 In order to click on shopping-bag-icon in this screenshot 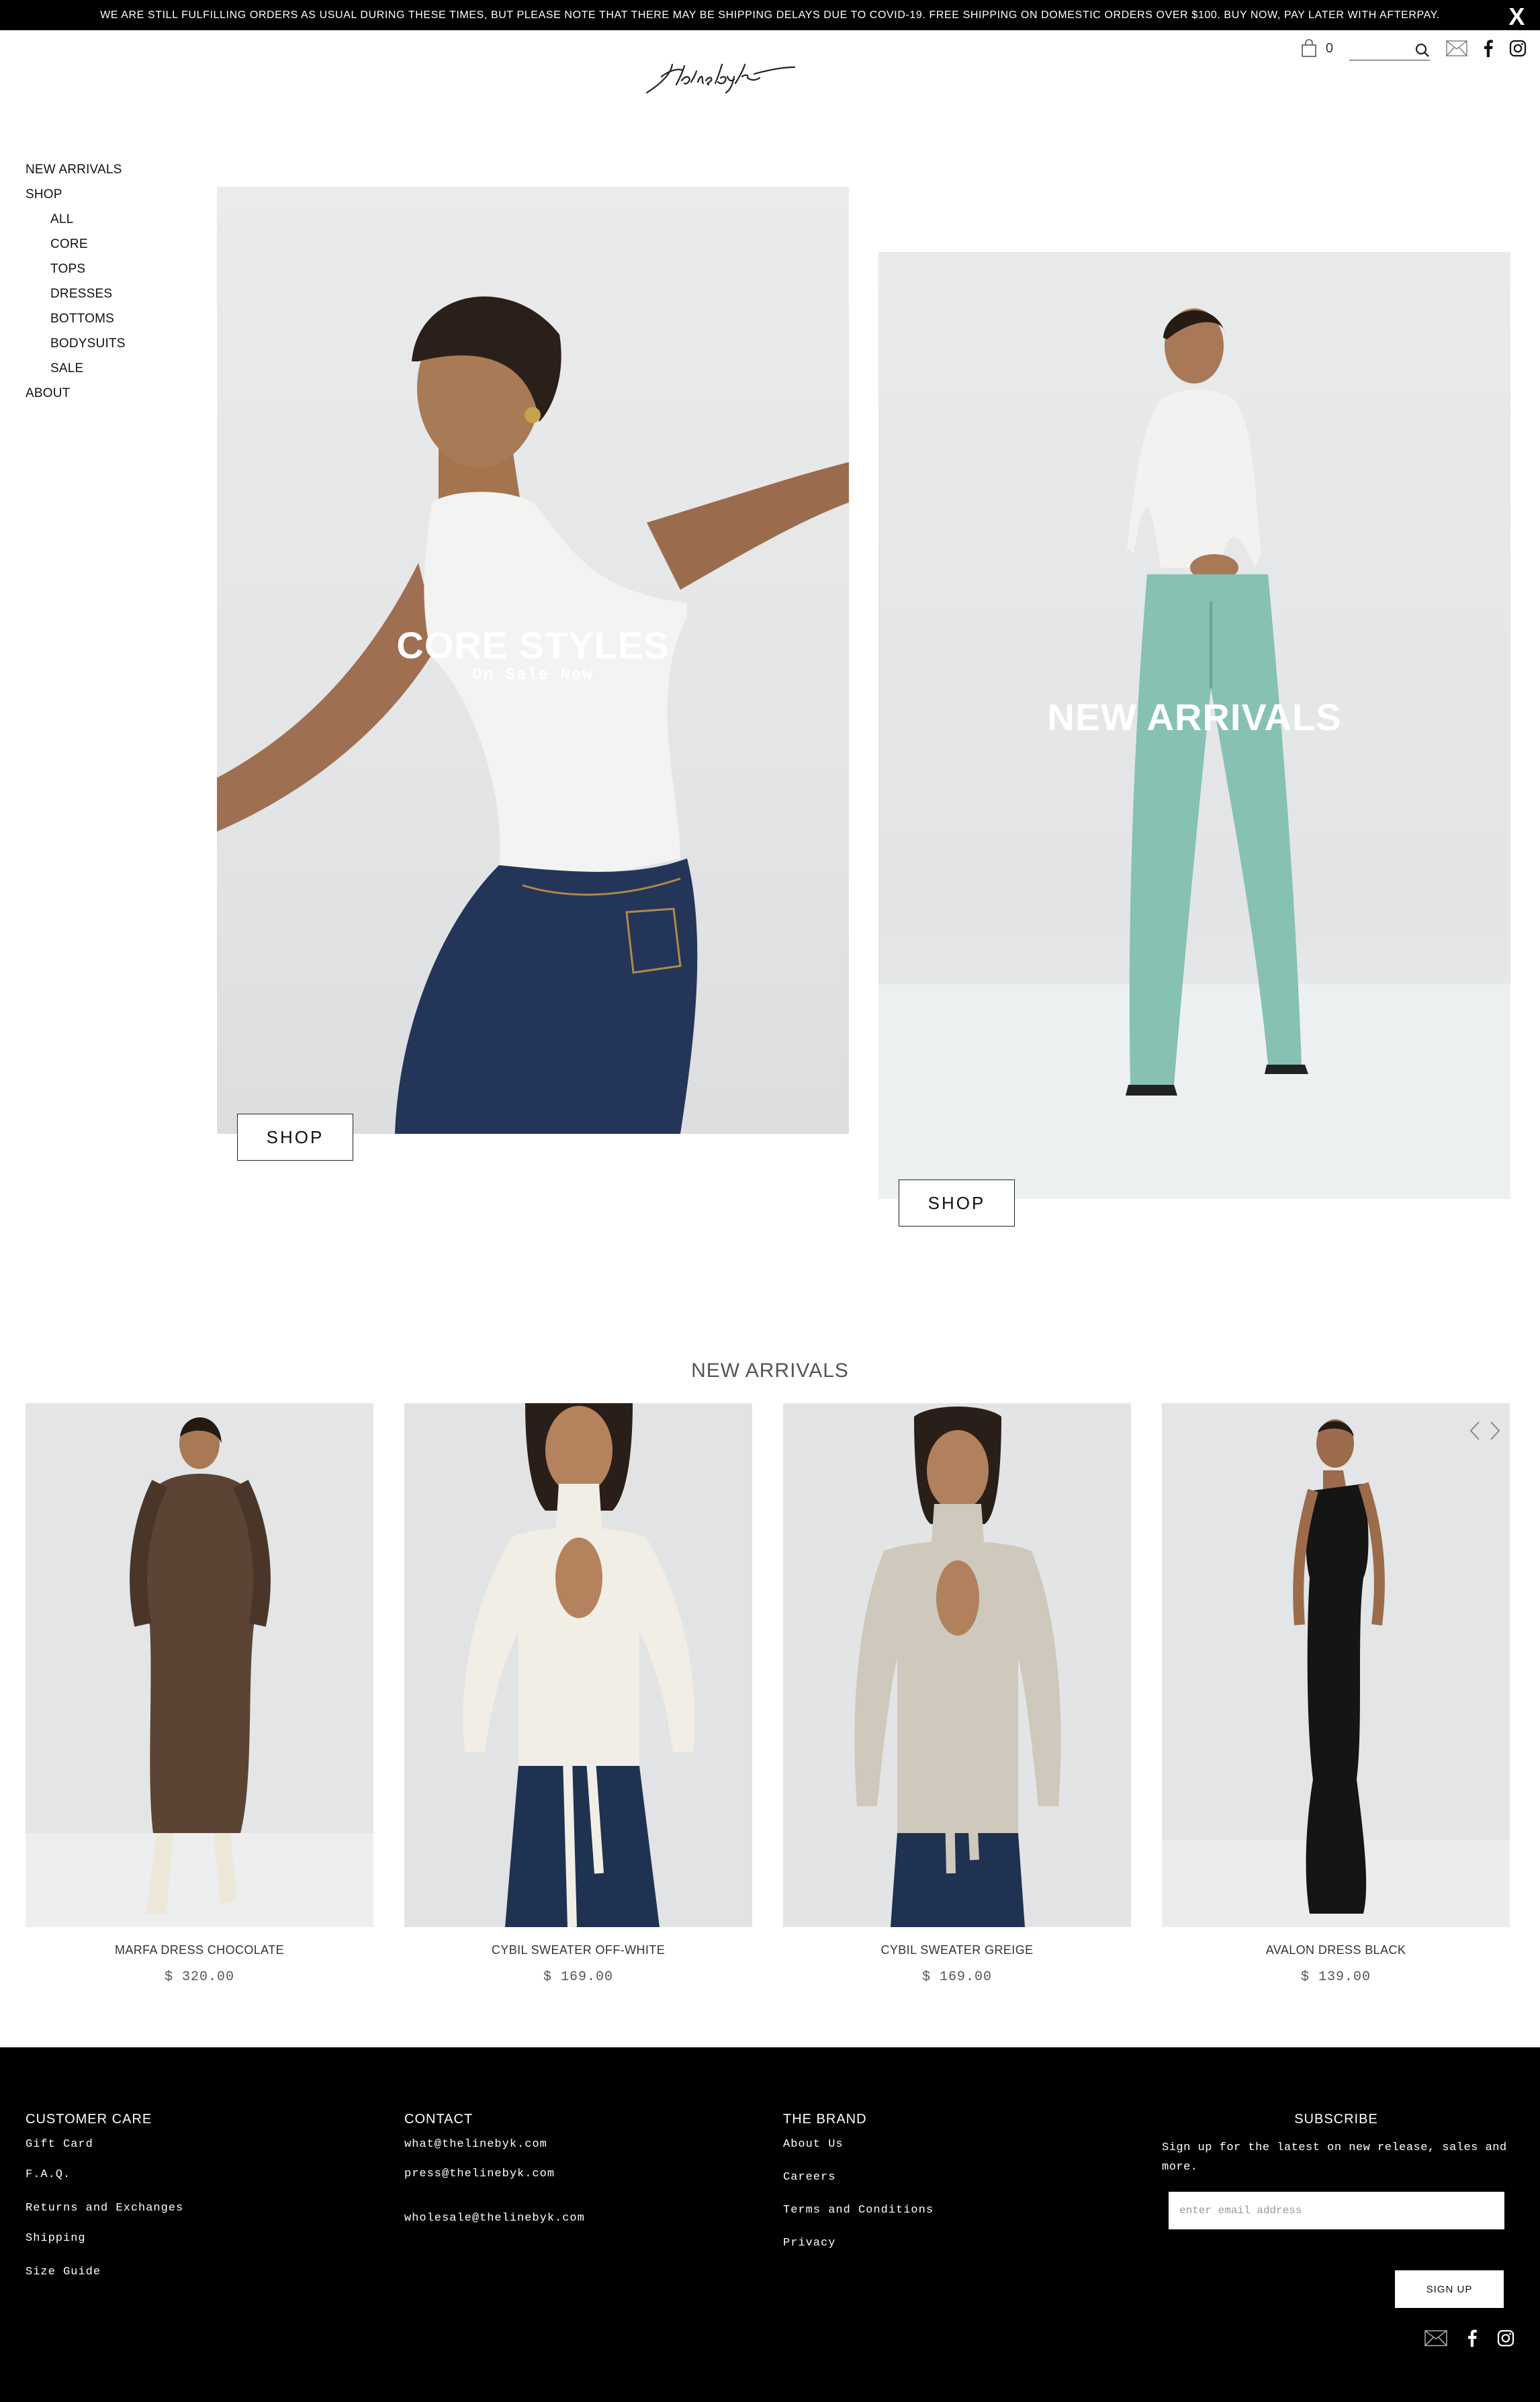, I will do `click(1309, 48)`.